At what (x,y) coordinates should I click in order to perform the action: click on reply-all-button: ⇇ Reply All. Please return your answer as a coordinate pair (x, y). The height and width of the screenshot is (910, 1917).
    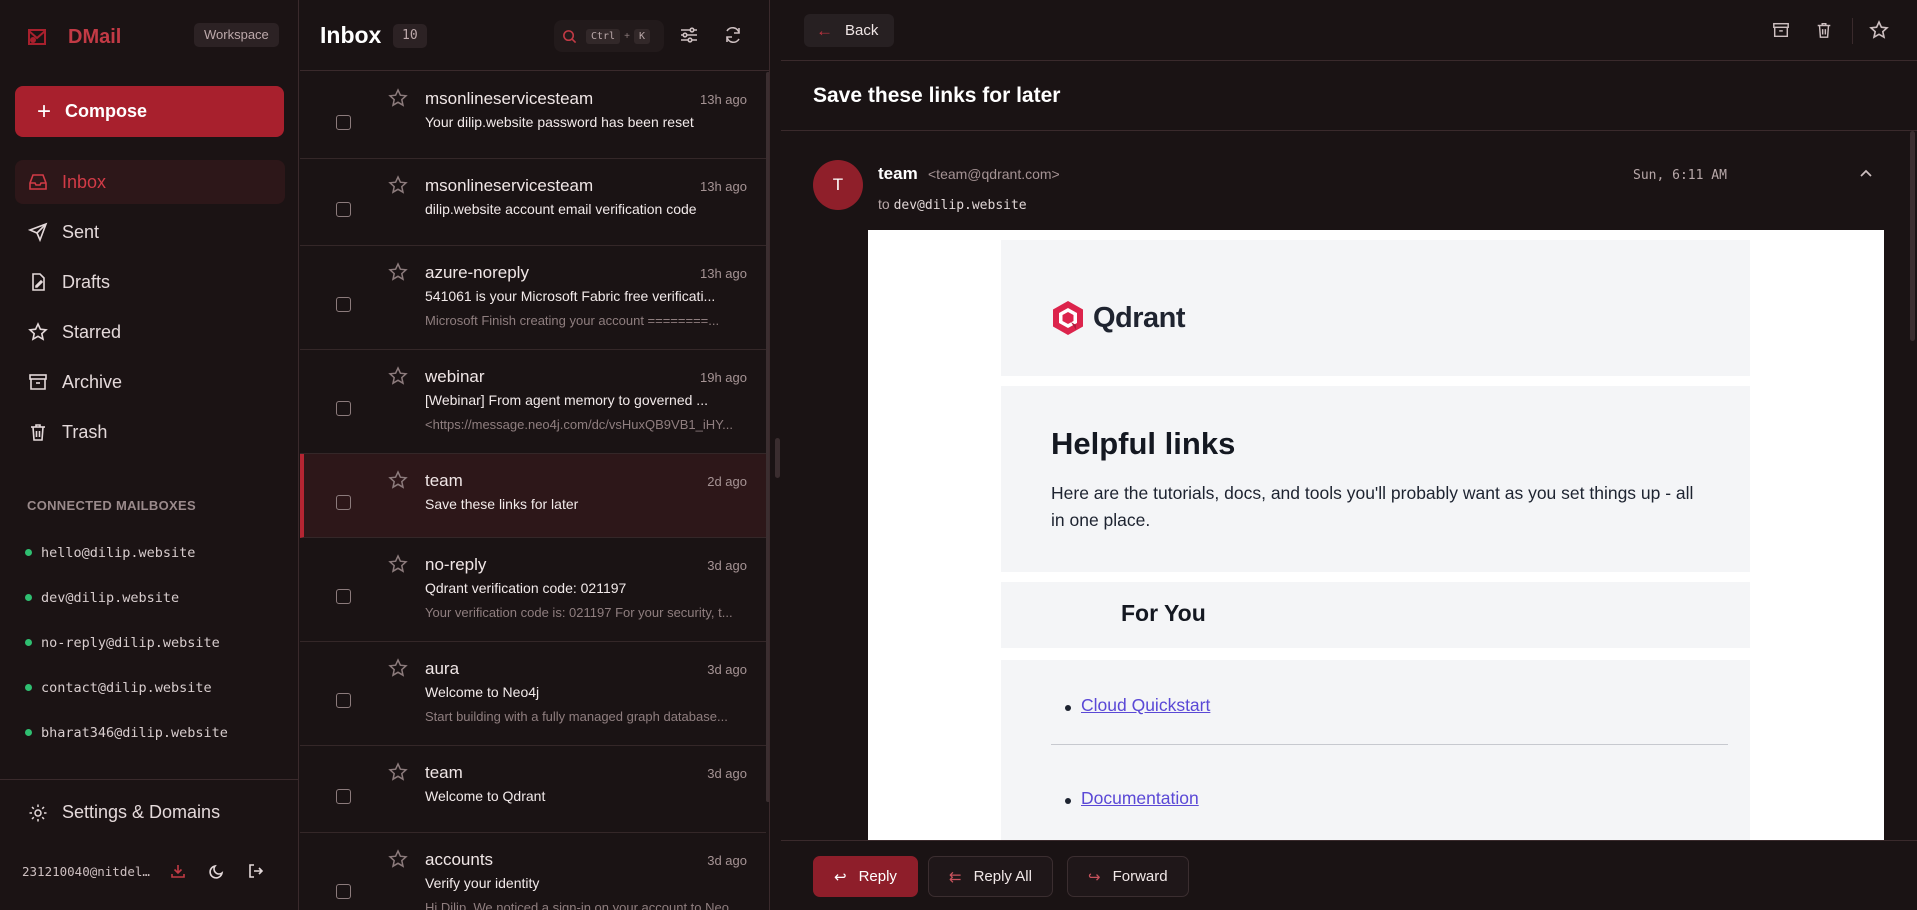
    Looking at the image, I should click on (990, 876).